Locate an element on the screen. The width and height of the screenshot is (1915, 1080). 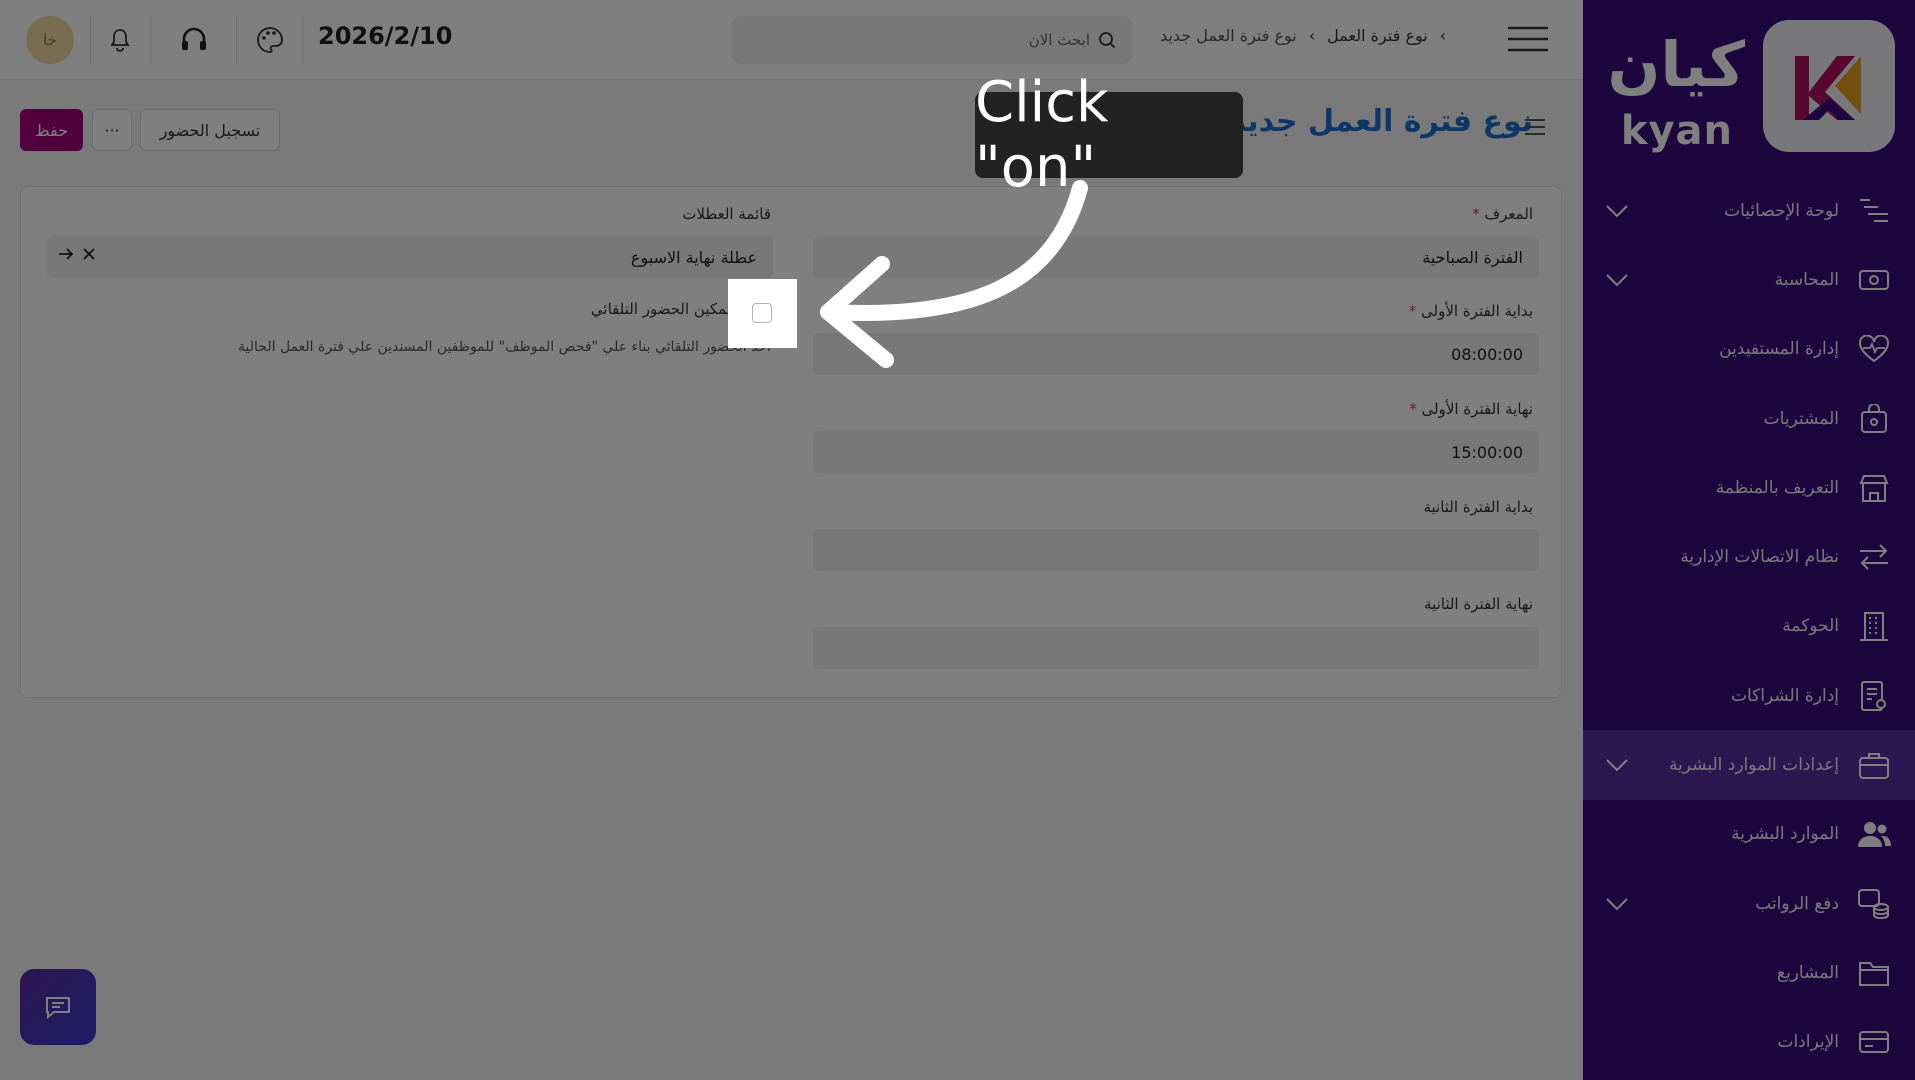
highlight-spot is located at coordinates (762, 313).